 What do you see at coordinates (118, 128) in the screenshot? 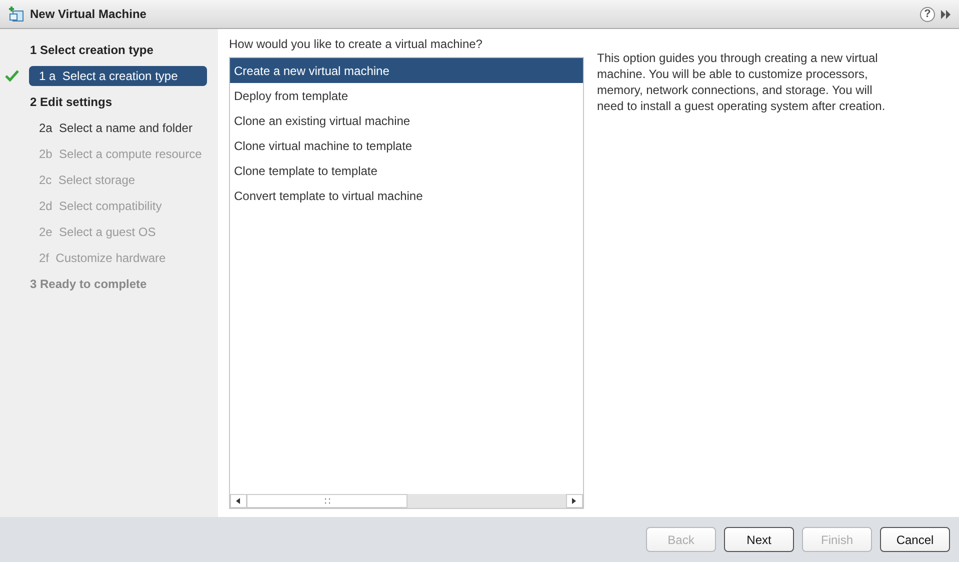
I see `step-item: 2a Select a name and folder` at bounding box center [118, 128].